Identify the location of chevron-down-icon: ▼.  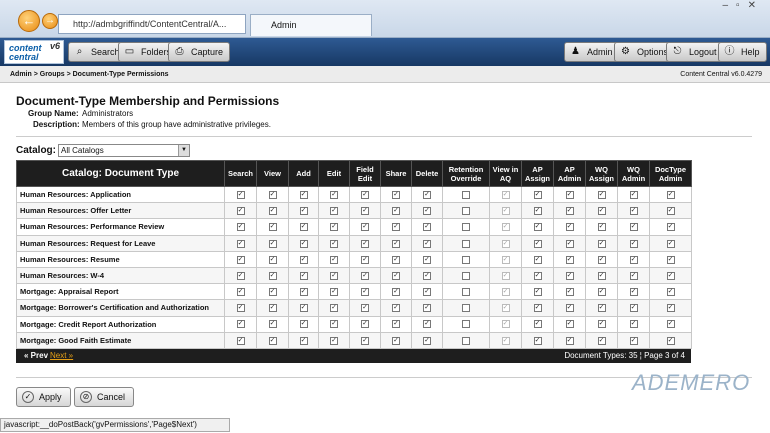
(183, 150).